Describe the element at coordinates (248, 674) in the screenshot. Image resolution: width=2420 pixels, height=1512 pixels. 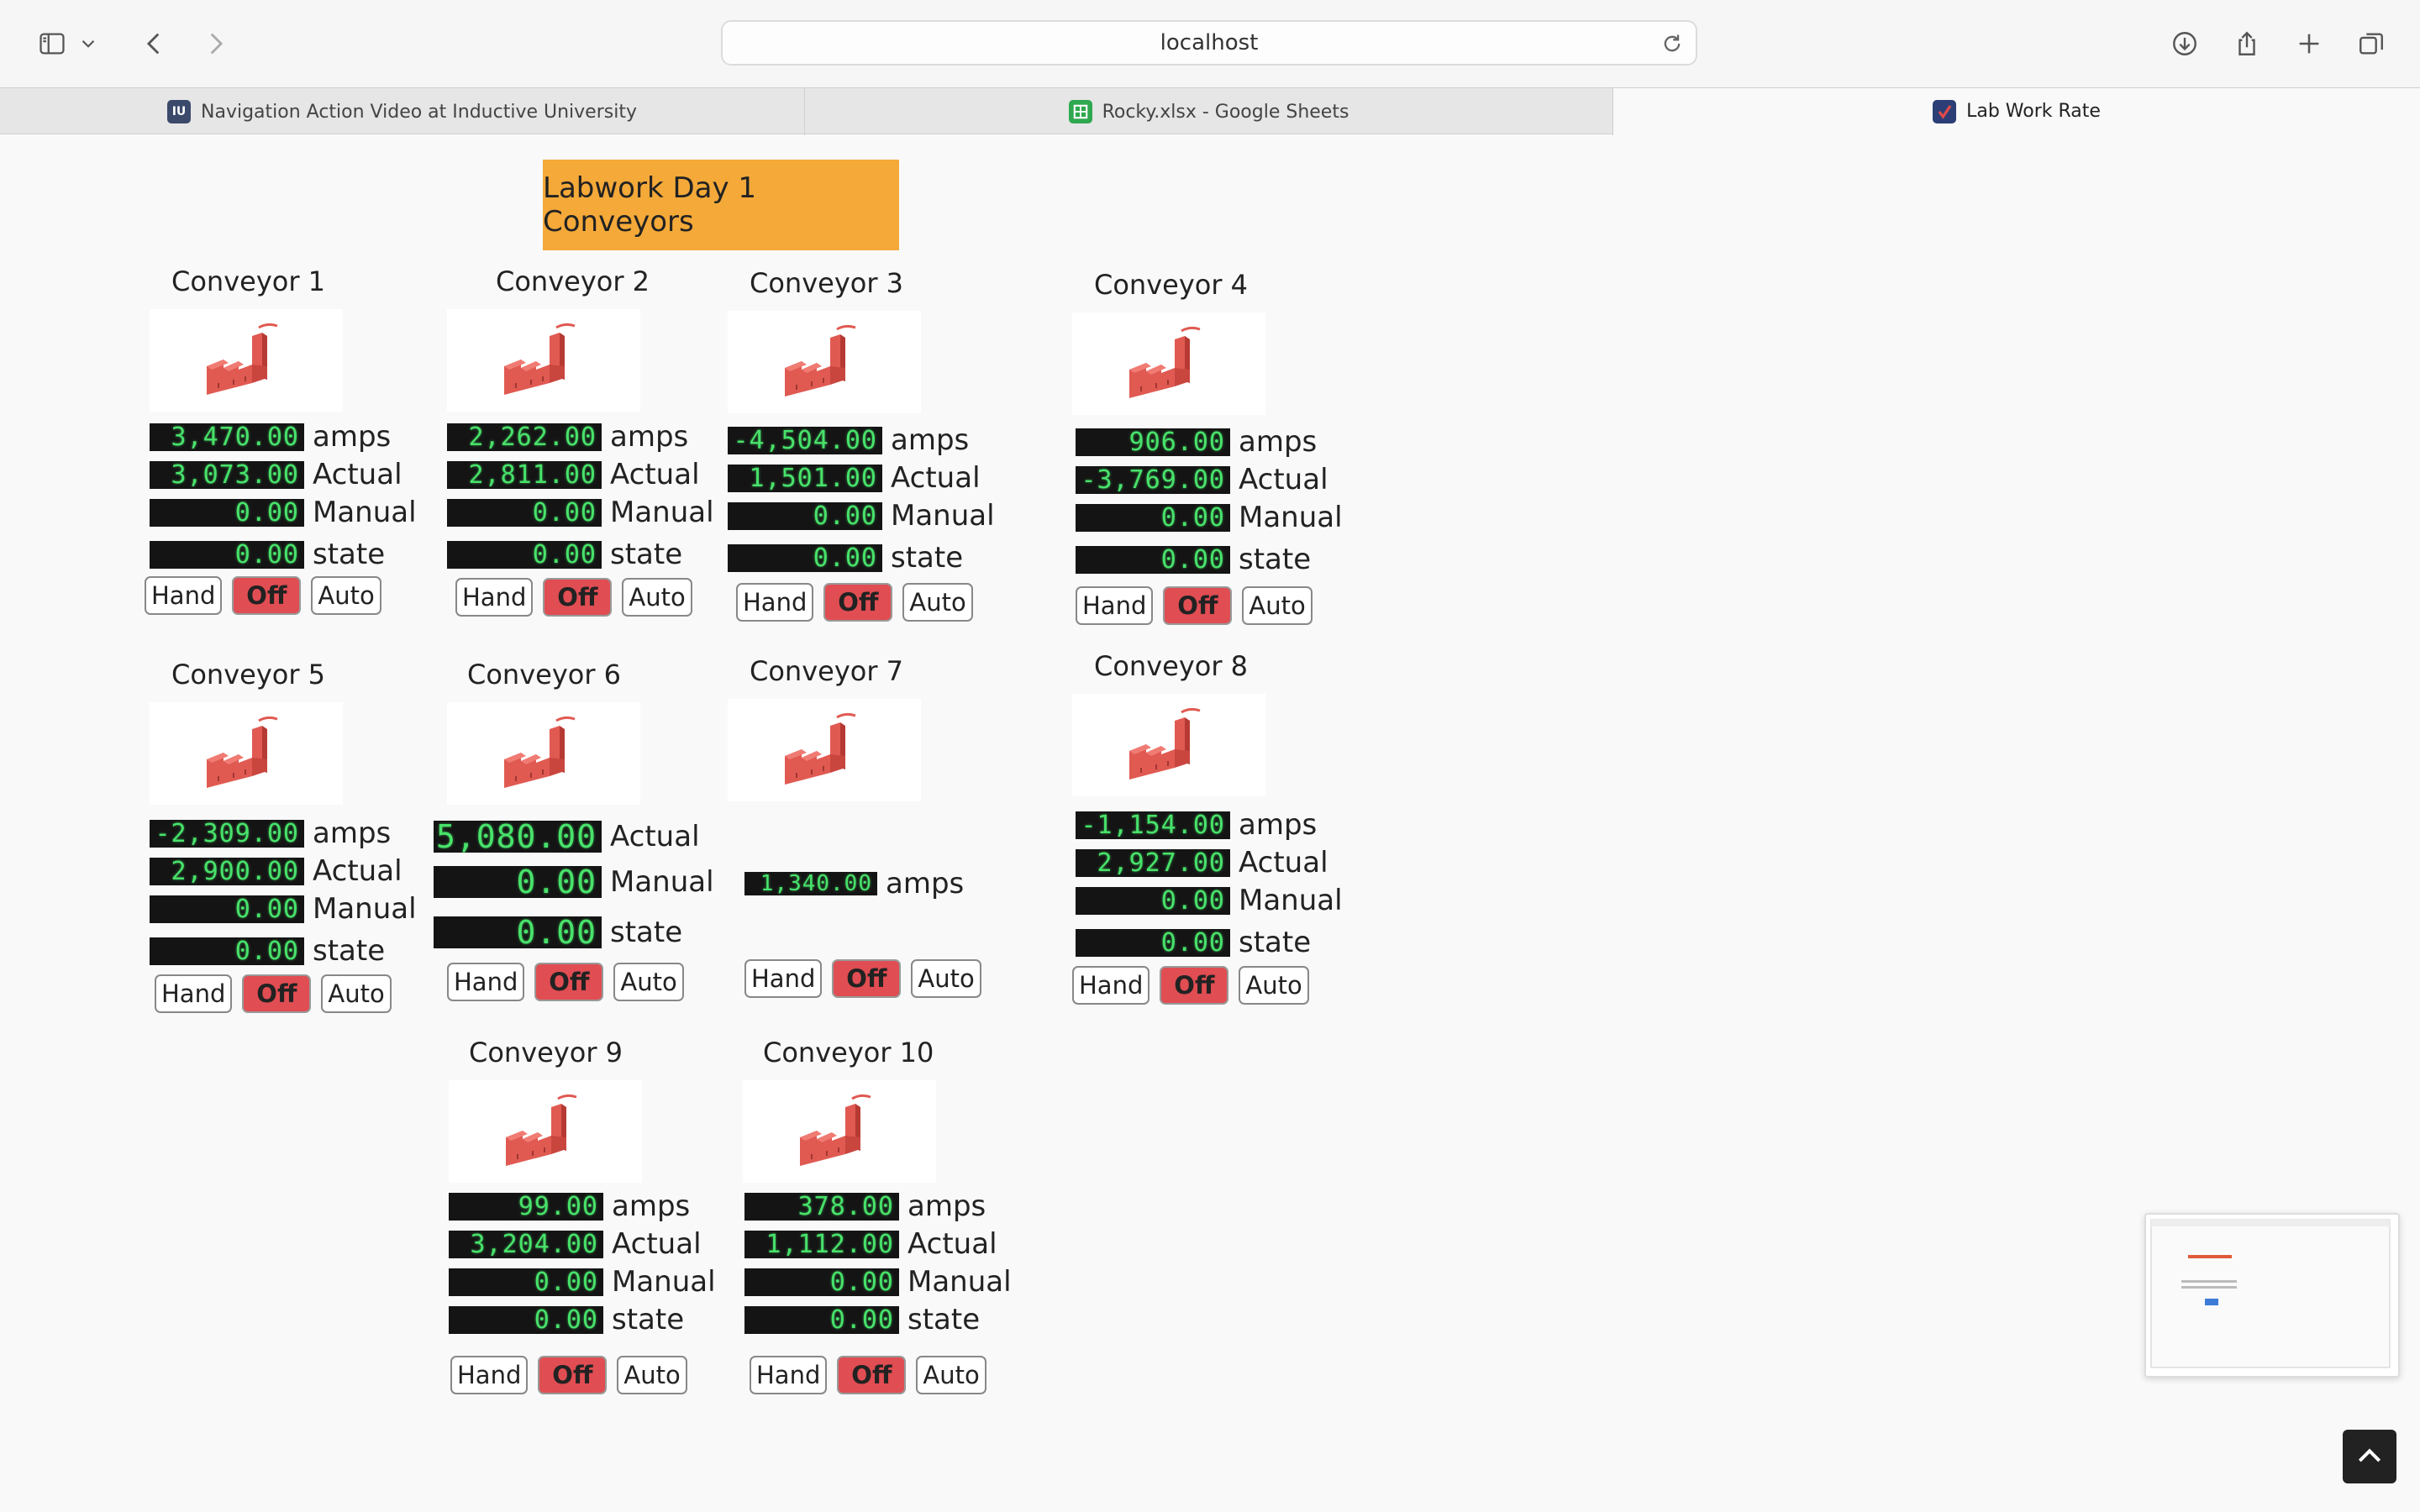
I see `conveyor-name: Conveyor 5` at that location.